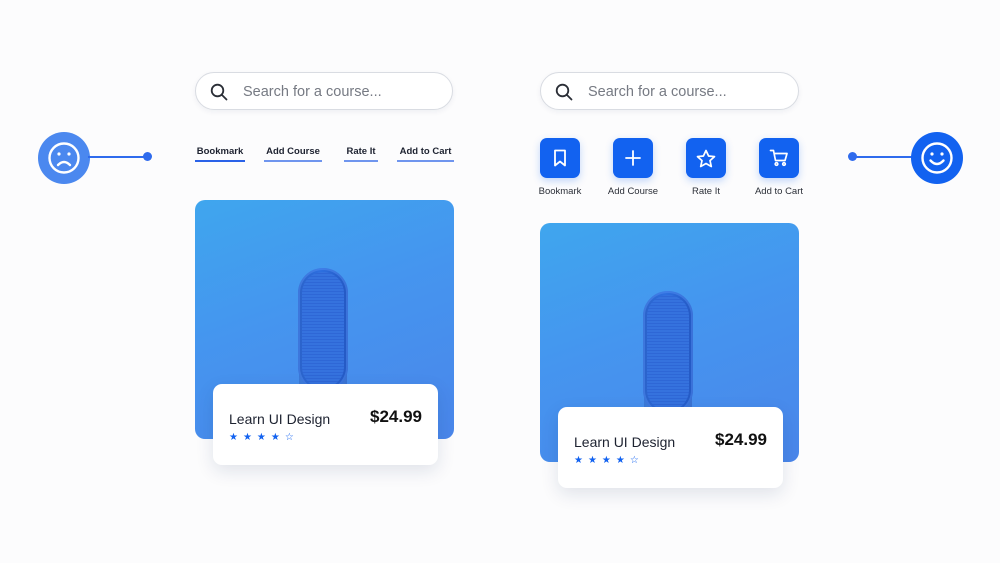 The height and width of the screenshot is (563, 1000). I want to click on bookmark-link: Bookmark, so click(220, 154).